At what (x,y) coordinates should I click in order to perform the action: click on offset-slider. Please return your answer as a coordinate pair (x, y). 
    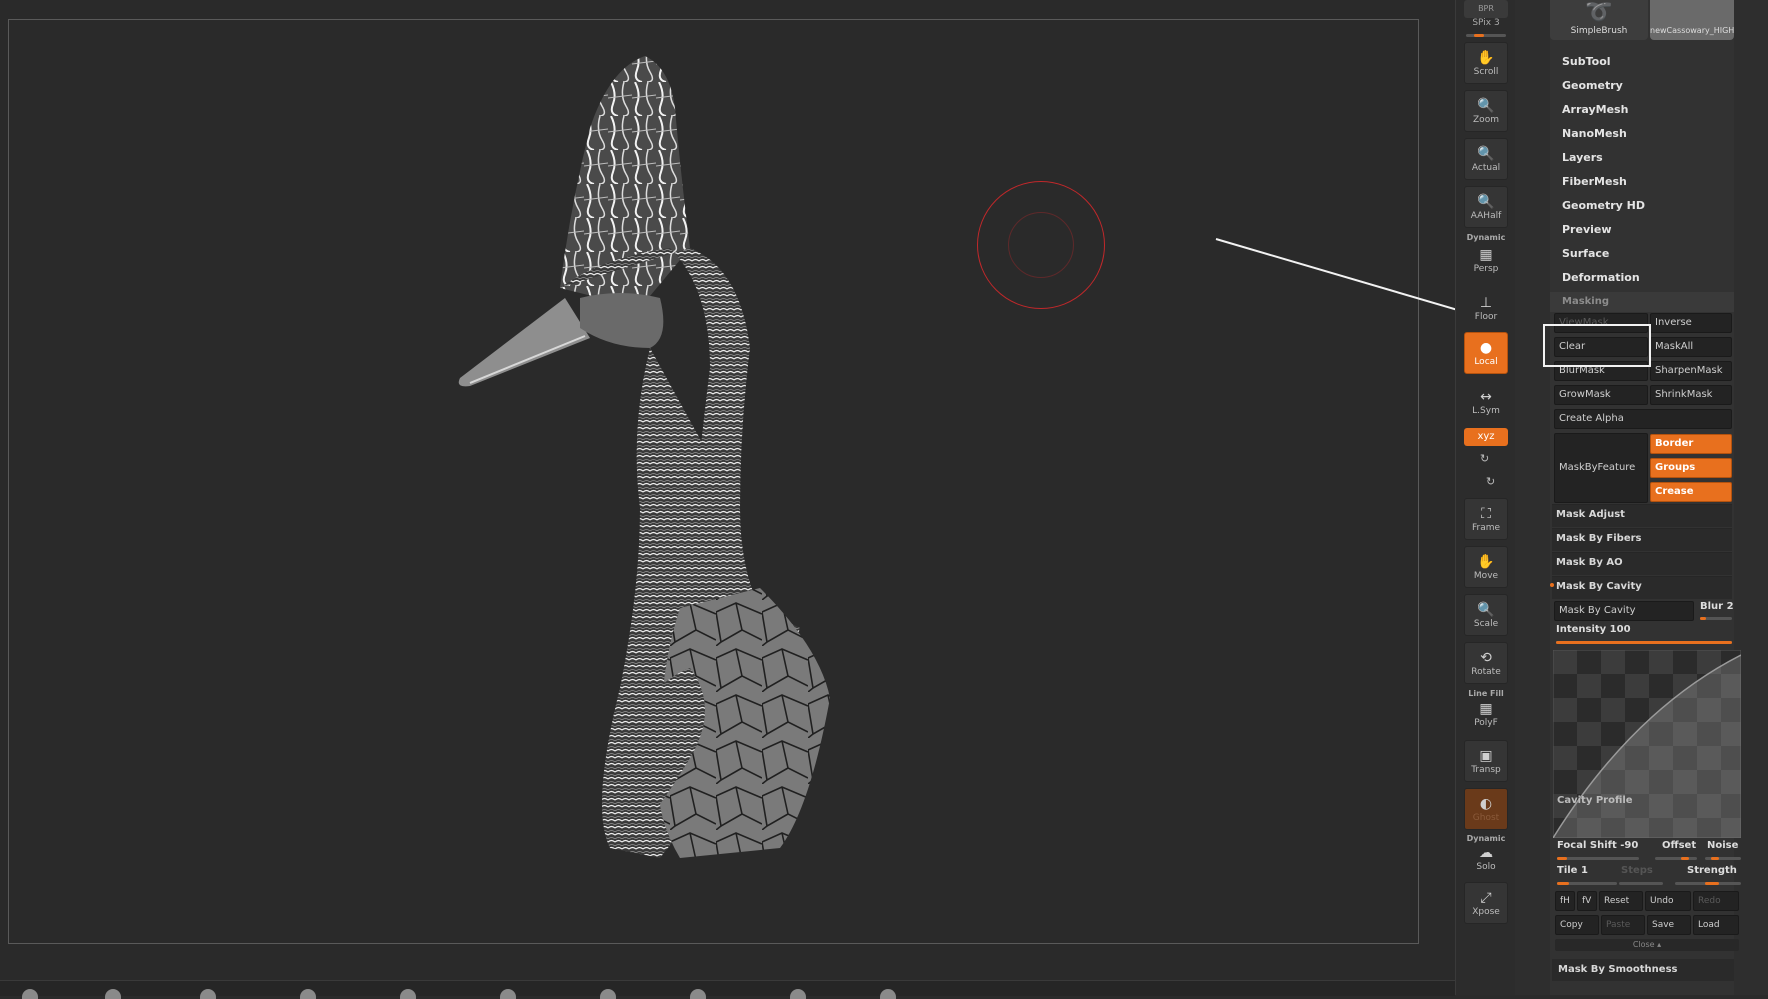
    Looking at the image, I should click on (1676, 858).